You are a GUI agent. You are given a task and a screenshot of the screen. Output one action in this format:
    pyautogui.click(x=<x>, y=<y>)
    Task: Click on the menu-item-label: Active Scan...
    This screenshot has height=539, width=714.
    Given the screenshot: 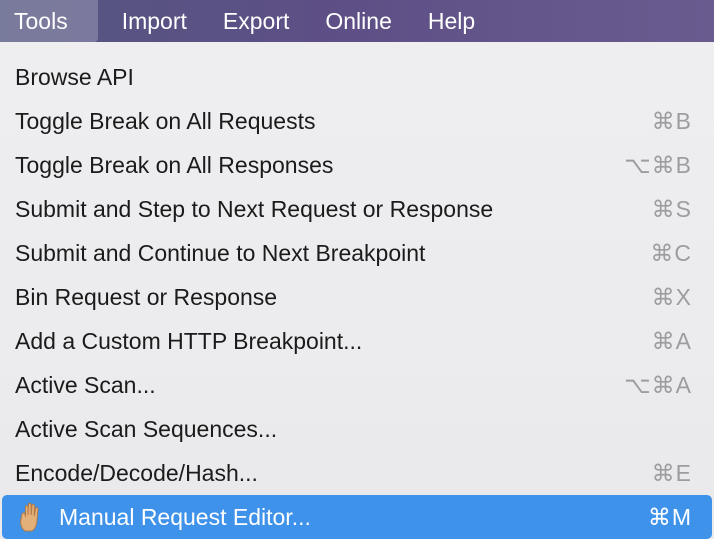 What is the action you would take?
    pyautogui.click(x=85, y=385)
    